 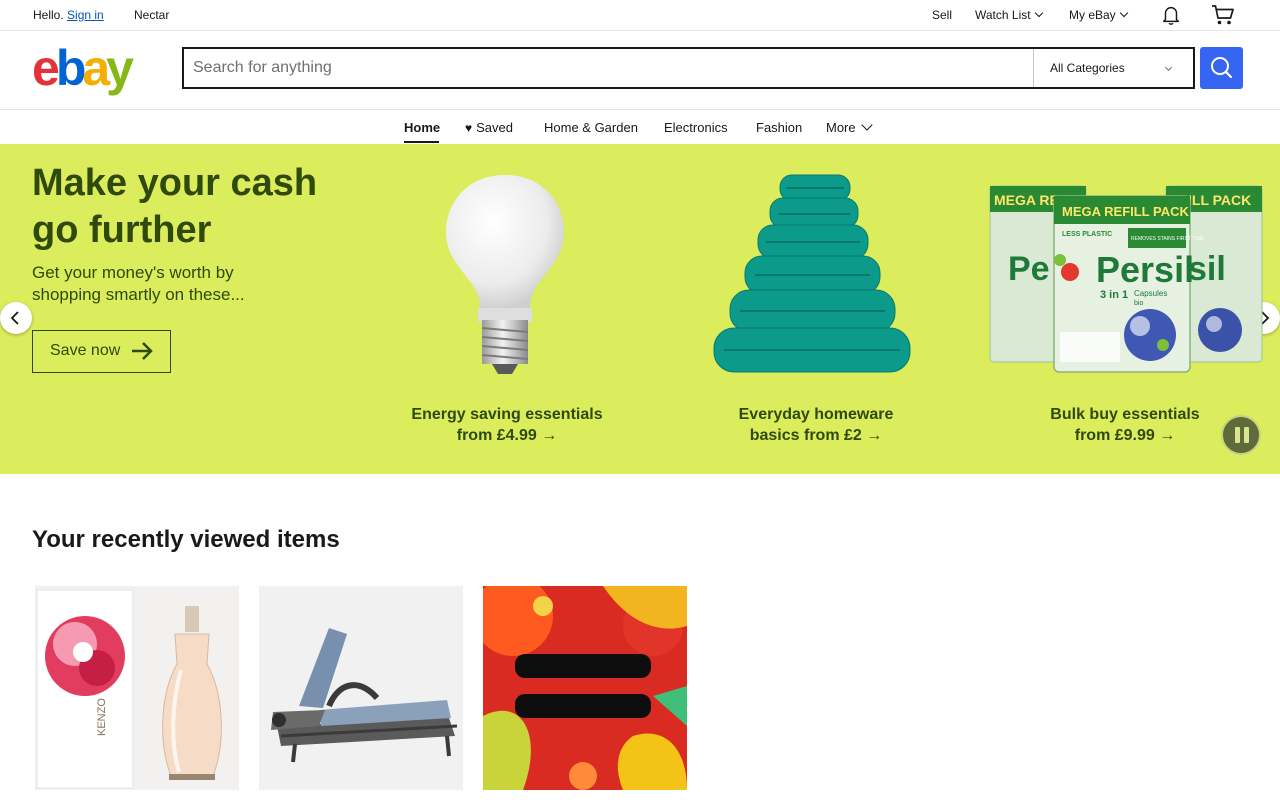 I want to click on search-icon, so click(x=1222, y=68).